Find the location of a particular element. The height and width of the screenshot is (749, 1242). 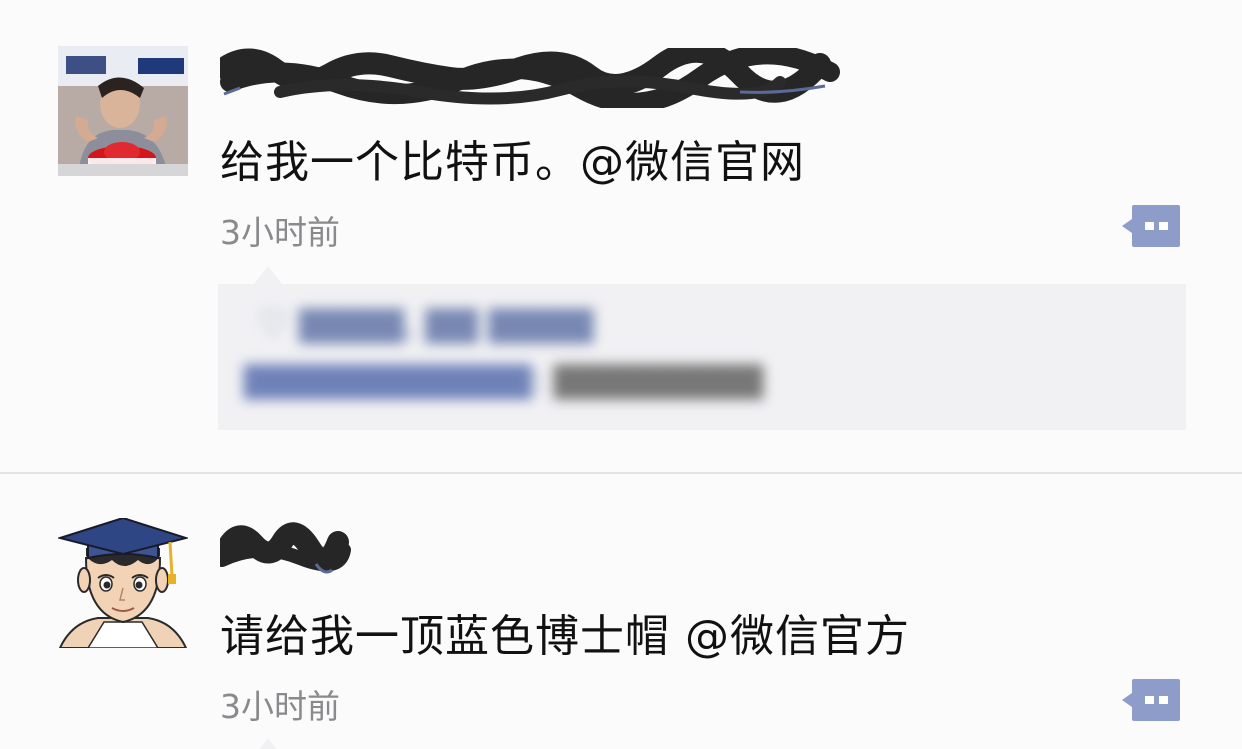

post-text: 请给我一顶蓝色博士帽 @微信官方 is located at coordinates (565, 636).